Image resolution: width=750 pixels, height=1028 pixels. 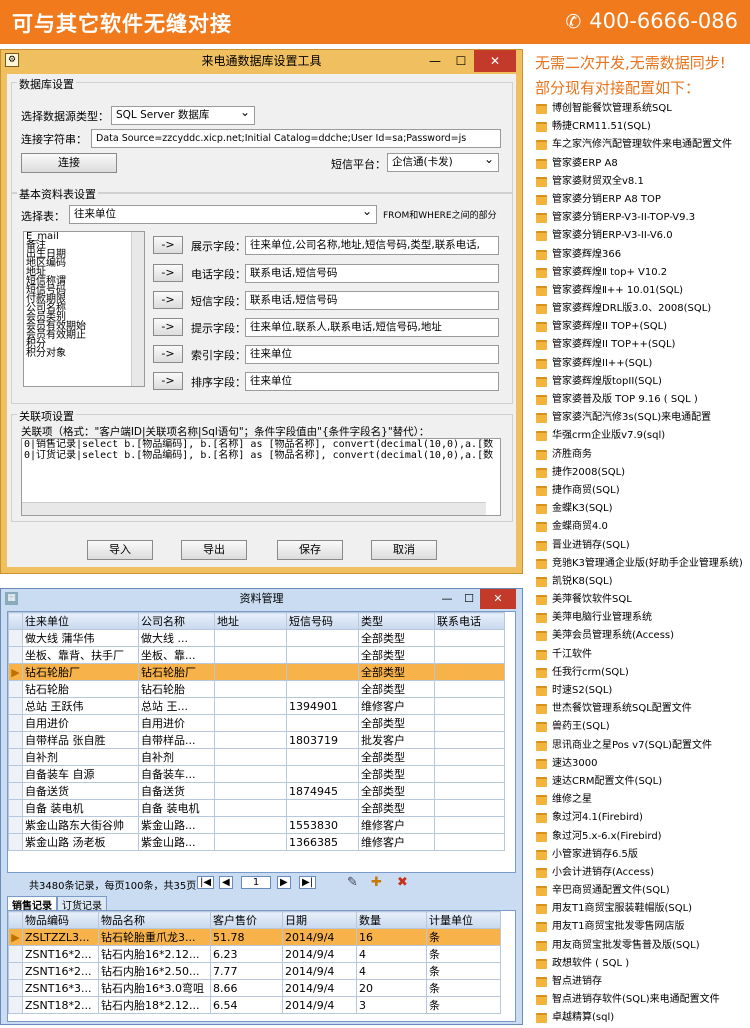 I want to click on close-button: ✕, so click(x=495, y=61).